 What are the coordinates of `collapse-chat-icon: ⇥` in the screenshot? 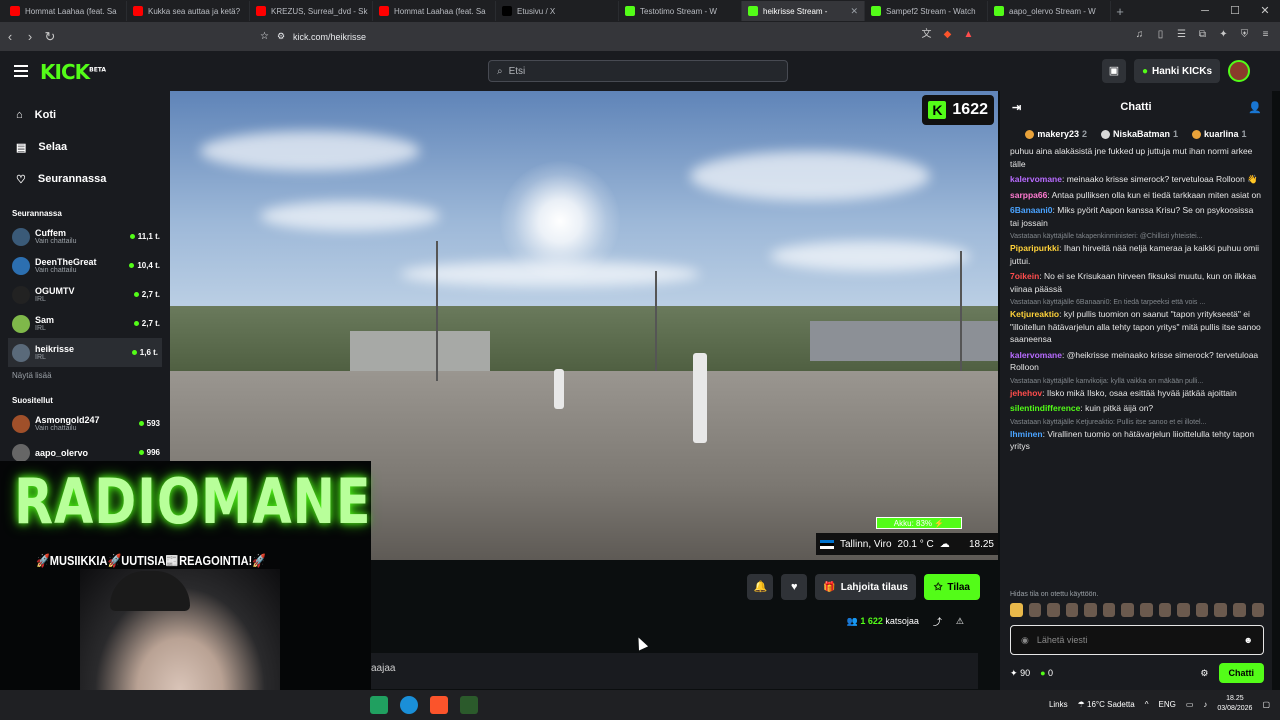 It's located at (1016, 107).